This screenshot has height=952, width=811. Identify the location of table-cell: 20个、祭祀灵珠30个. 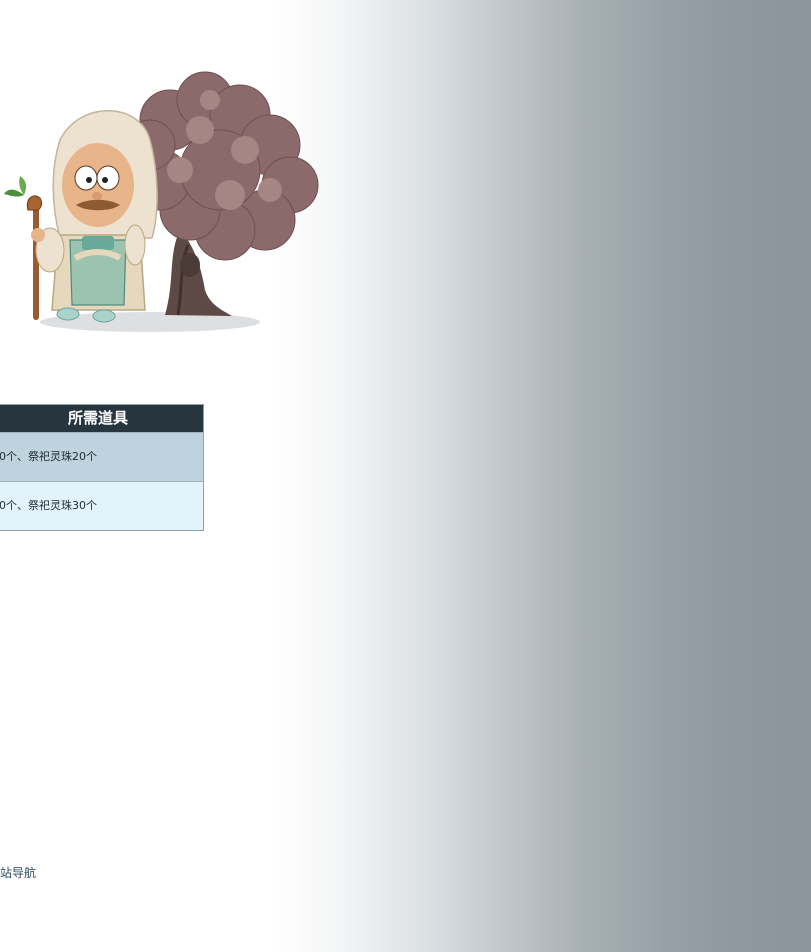
(48, 505).